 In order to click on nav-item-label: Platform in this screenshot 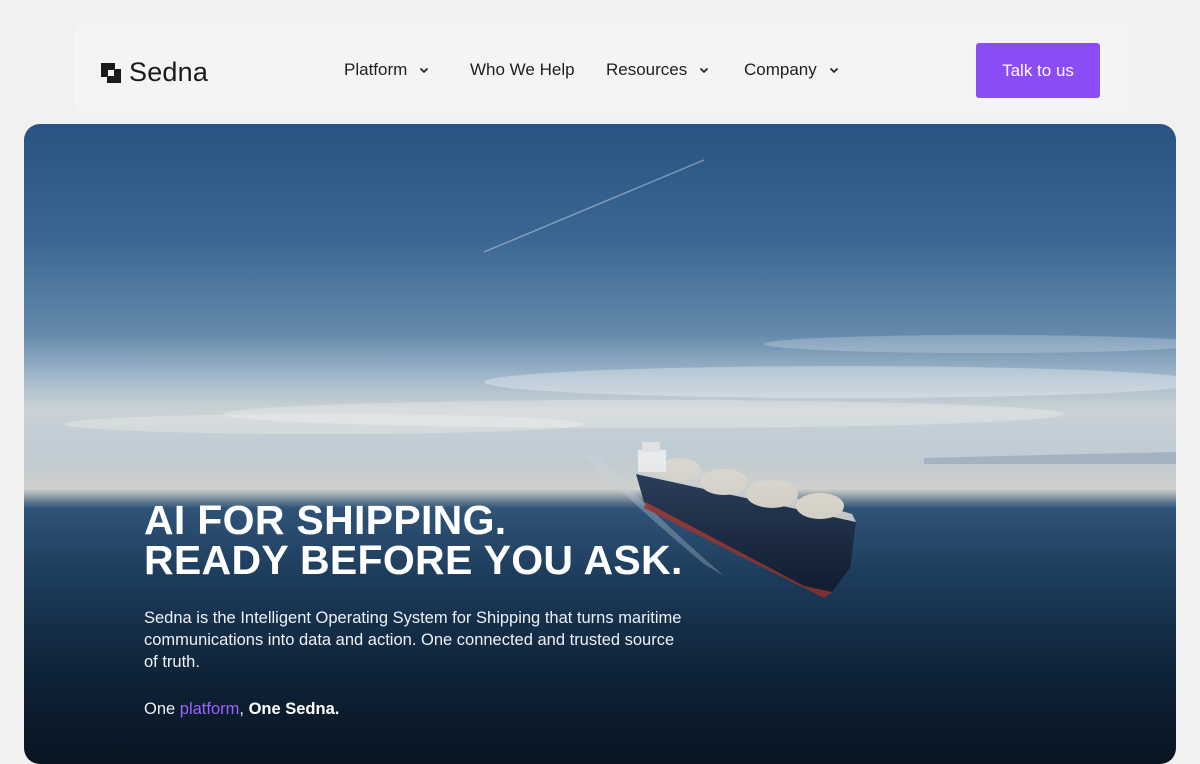, I will do `click(376, 69)`.